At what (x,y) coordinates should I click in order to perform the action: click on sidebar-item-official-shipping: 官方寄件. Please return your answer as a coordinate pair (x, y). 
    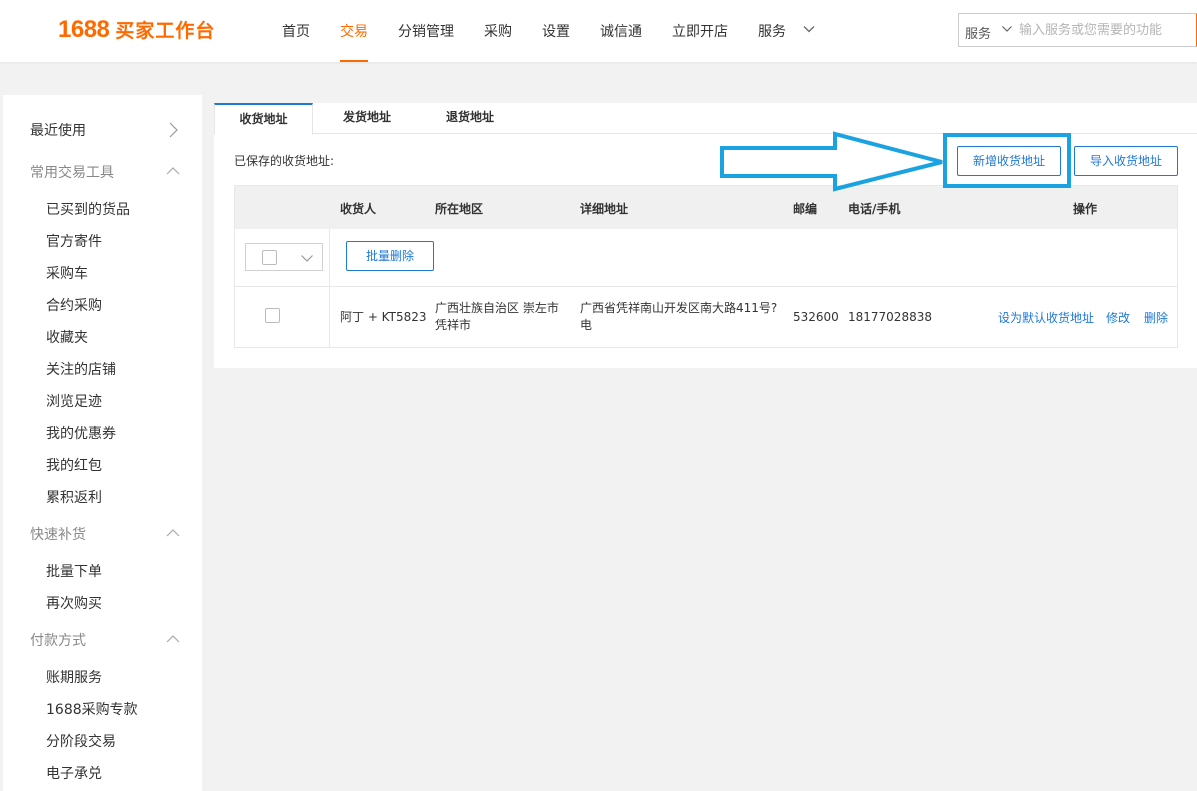
    Looking at the image, I should click on (102, 240).